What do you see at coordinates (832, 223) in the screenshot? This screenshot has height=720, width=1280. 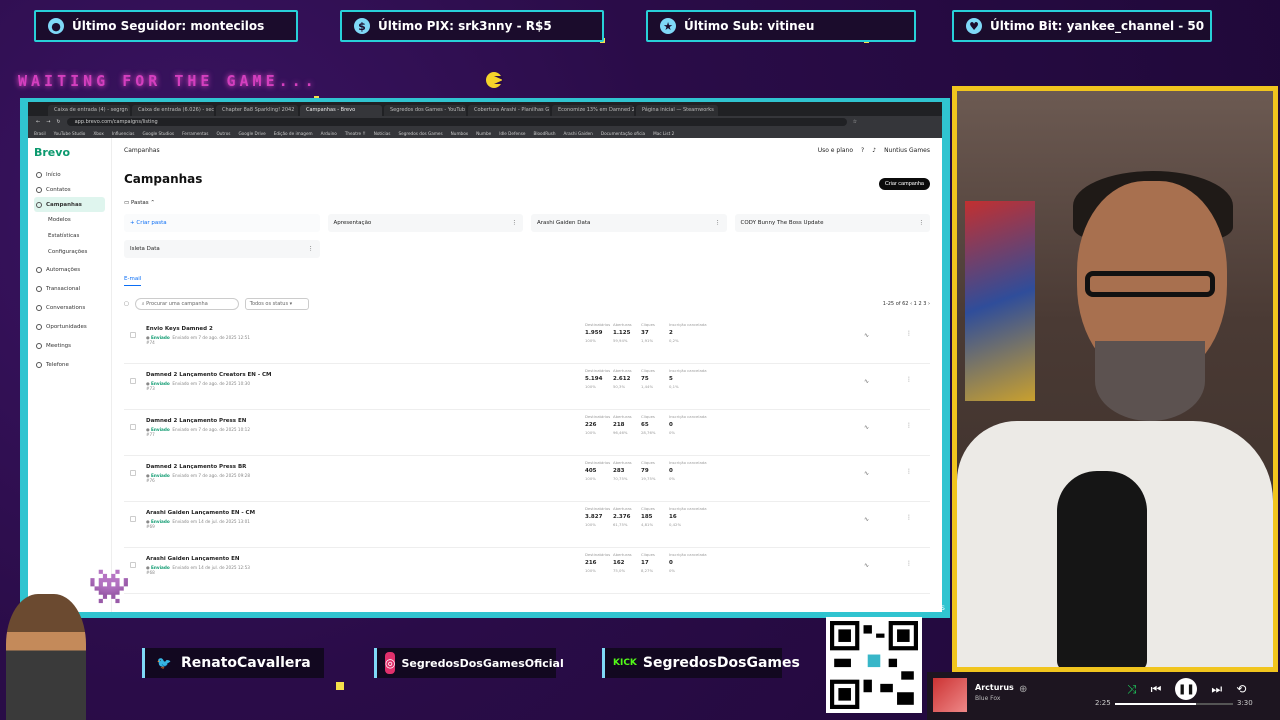 I see `folder-item: CODY Bunny The Boss Update ⋮` at bounding box center [832, 223].